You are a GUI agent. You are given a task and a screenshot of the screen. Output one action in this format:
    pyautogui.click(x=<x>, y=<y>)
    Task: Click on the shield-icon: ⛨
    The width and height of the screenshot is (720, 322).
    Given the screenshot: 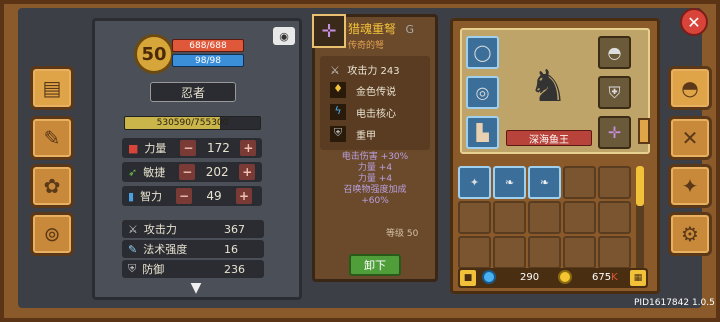 What is the action you would take?
    pyautogui.click(x=132, y=268)
    